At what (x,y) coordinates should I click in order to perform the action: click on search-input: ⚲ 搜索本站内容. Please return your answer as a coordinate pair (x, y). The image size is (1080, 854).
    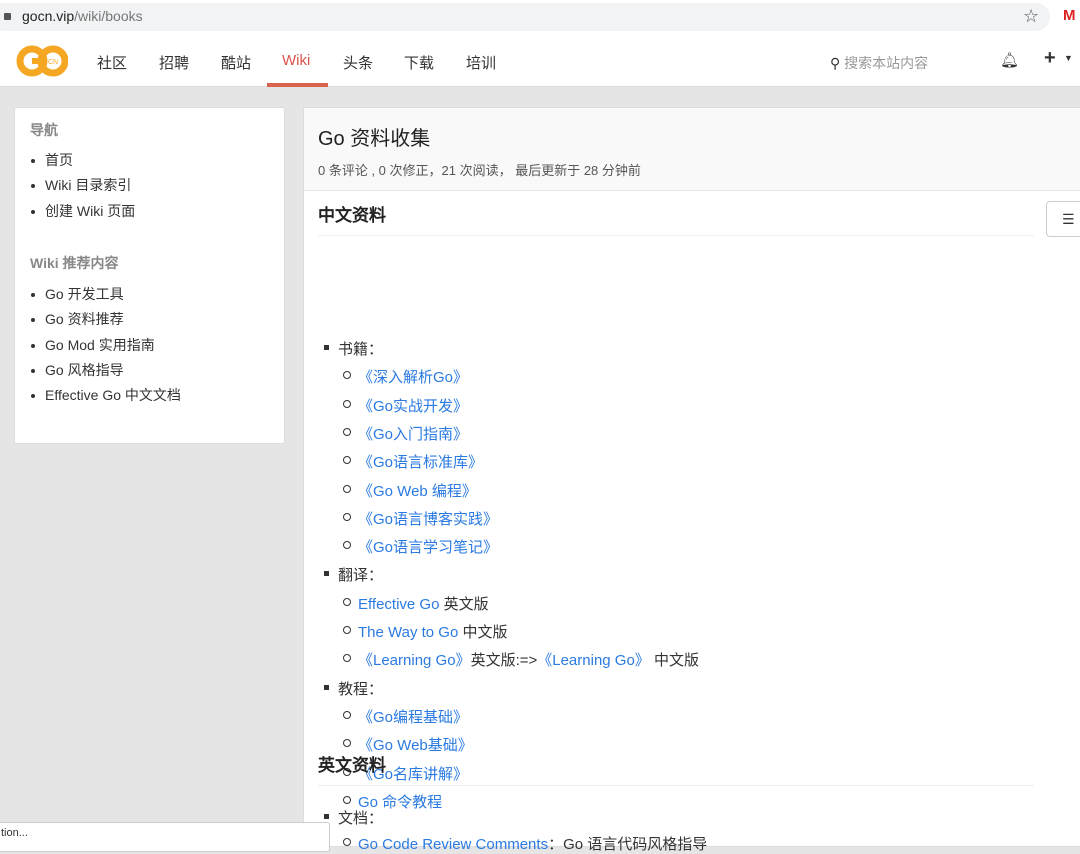
    Looking at the image, I should click on (879, 63).